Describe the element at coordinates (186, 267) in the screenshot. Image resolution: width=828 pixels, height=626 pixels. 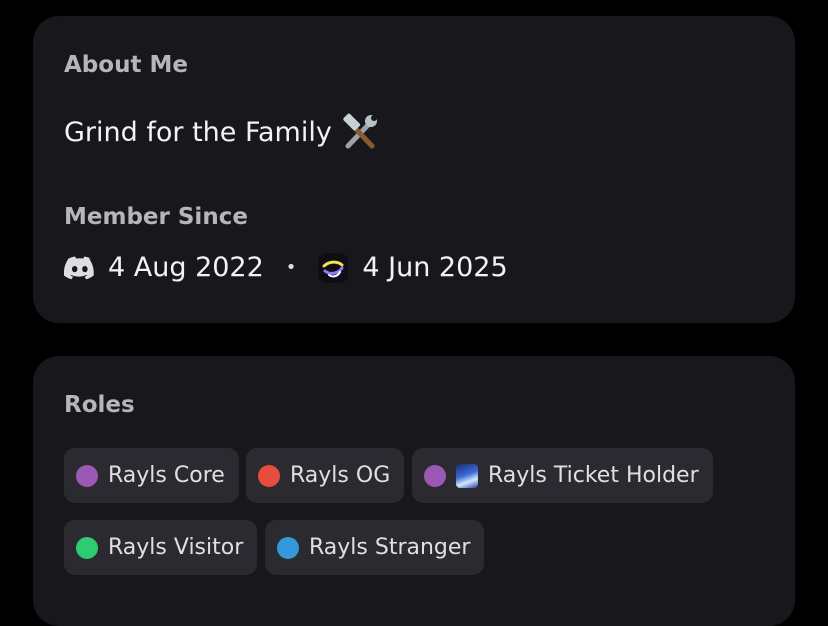
I see `discord-join-date: 4 Aug 2022` at that location.